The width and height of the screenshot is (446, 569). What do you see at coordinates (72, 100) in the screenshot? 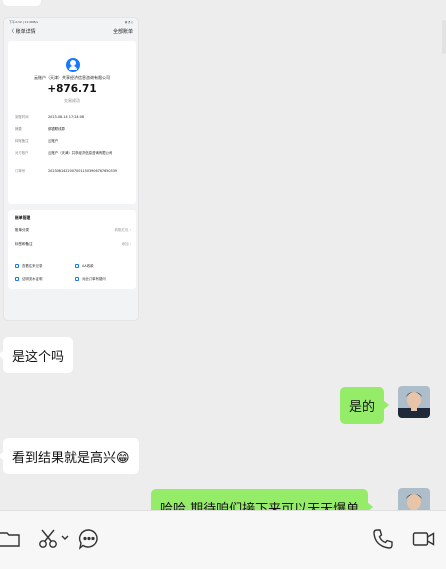
I see `bill-status: 交易成功` at bounding box center [72, 100].